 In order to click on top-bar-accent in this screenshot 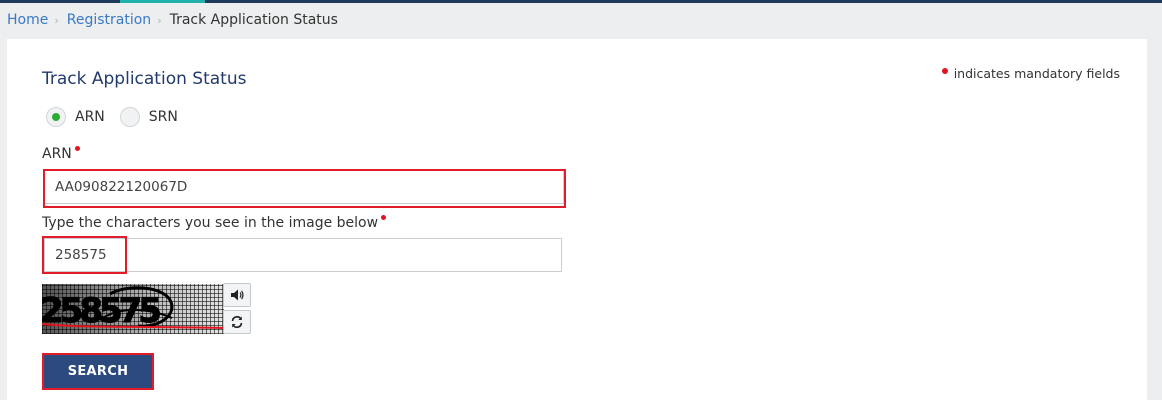, I will do `click(162, 1)`.